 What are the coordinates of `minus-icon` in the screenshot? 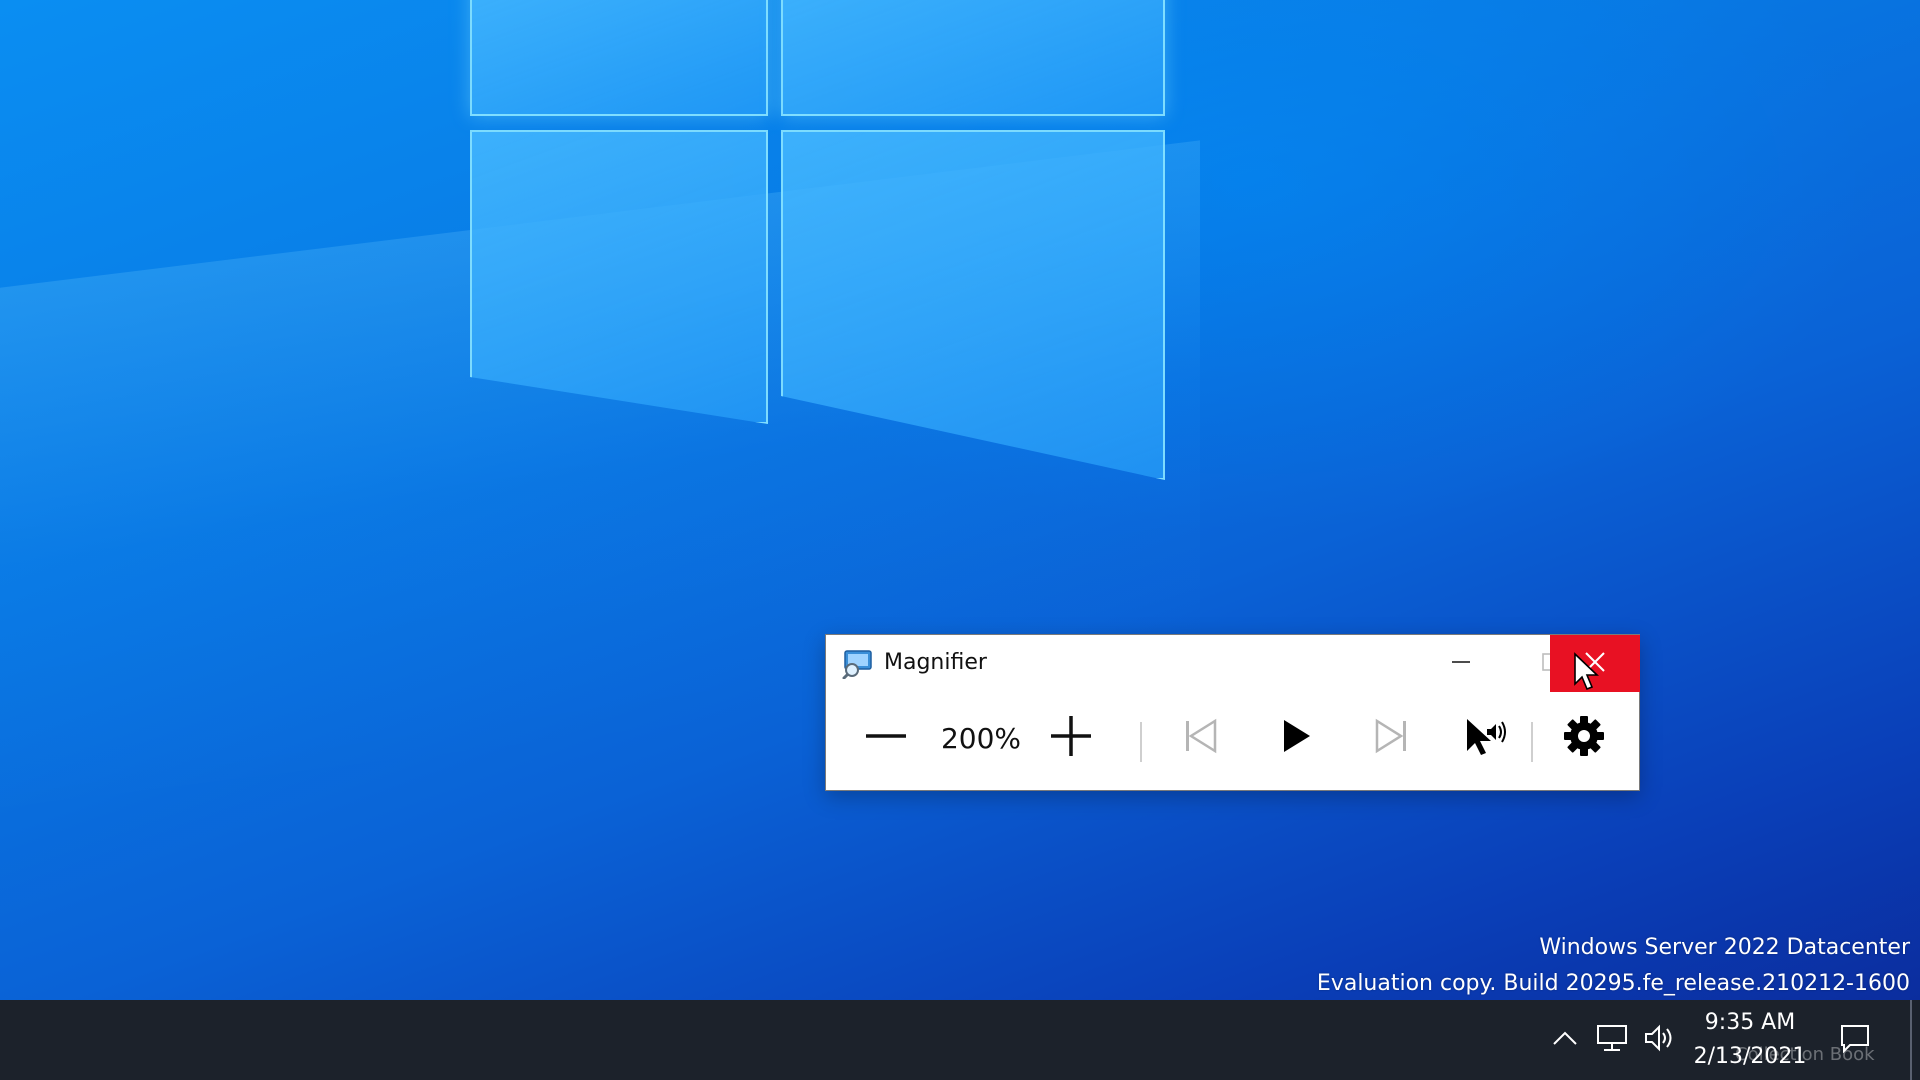 It's located at (886, 738).